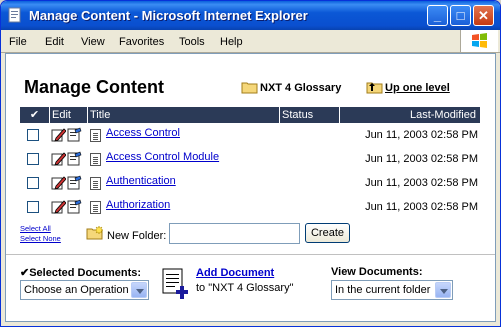 Image resolution: width=501 pixels, height=327 pixels. What do you see at coordinates (310, 115) in the screenshot?
I see `header-status: Status` at bounding box center [310, 115].